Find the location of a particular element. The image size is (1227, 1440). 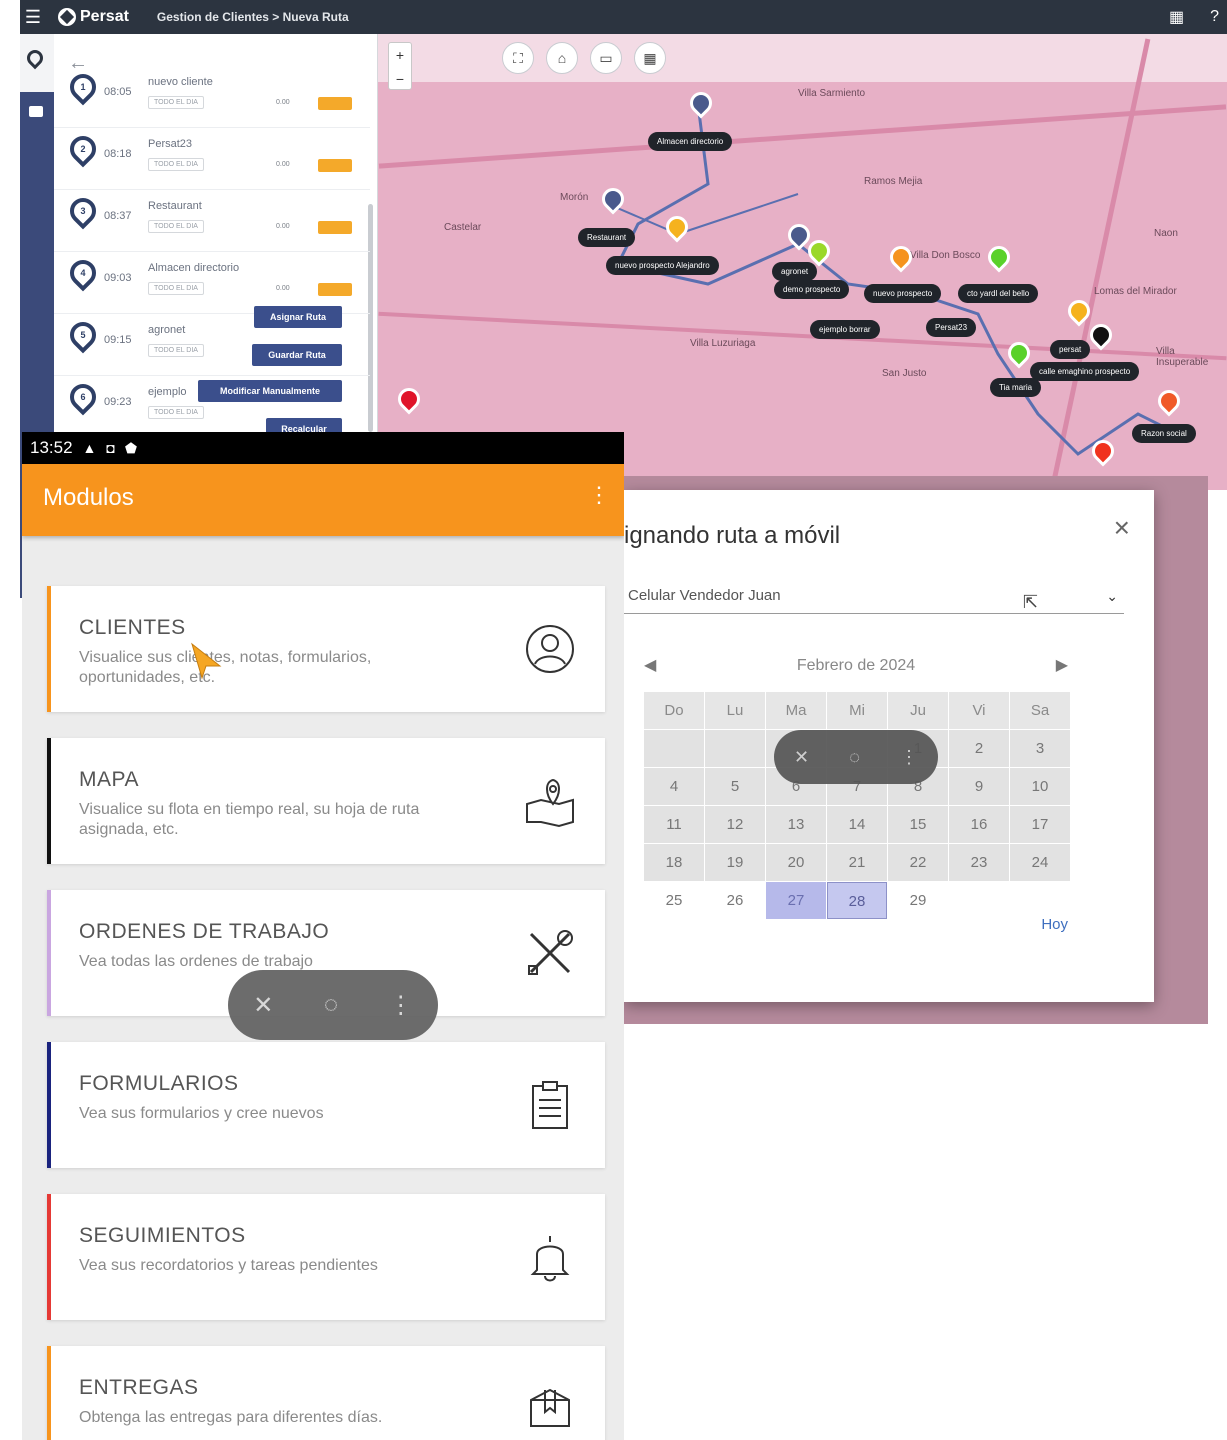

calendar-day: 15 is located at coordinates (918, 824).